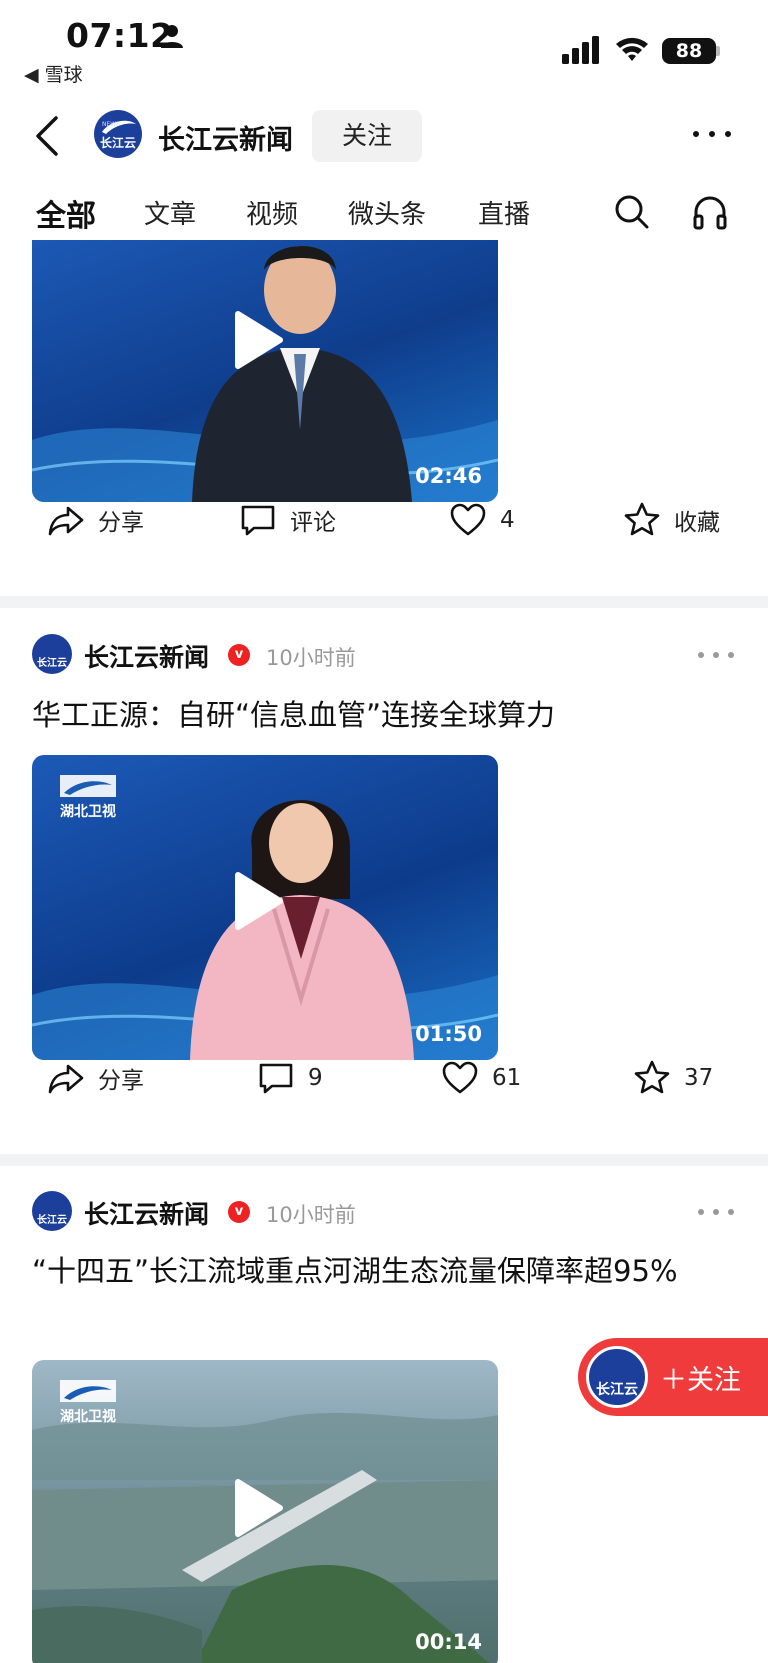 Image resolution: width=768 pixels, height=1663 pixels. Describe the element at coordinates (170, 212) in the screenshot. I see `tab-articles: 文章` at that location.